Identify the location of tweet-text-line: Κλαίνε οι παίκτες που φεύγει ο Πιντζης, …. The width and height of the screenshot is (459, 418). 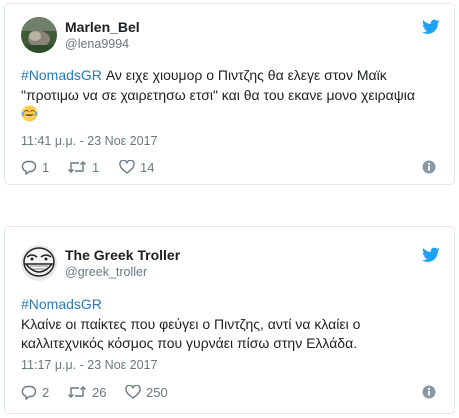
(191, 323).